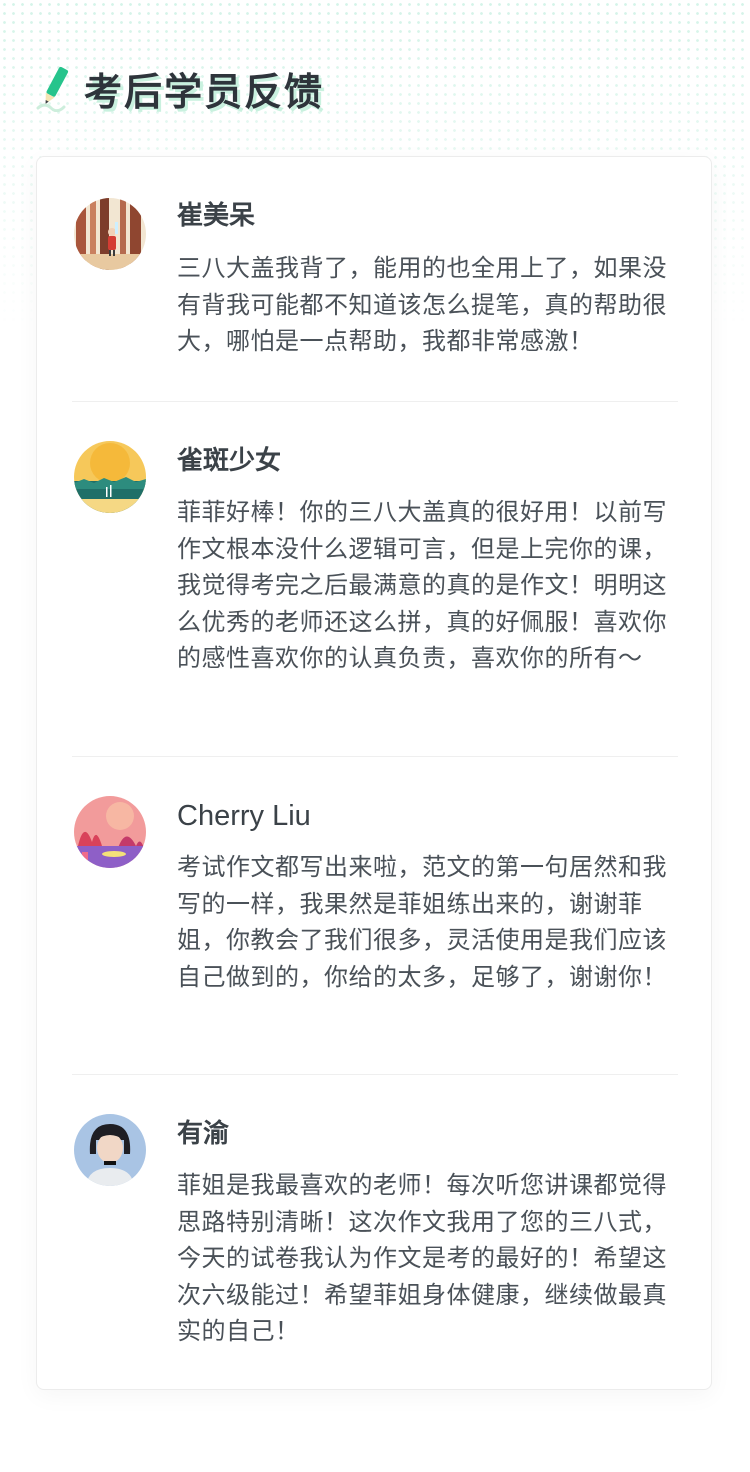 This screenshot has width=750, height=1472. Describe the element at coordinates (110, 1150) in the screenshot. I see `girl-portrait-avatar` at that location.